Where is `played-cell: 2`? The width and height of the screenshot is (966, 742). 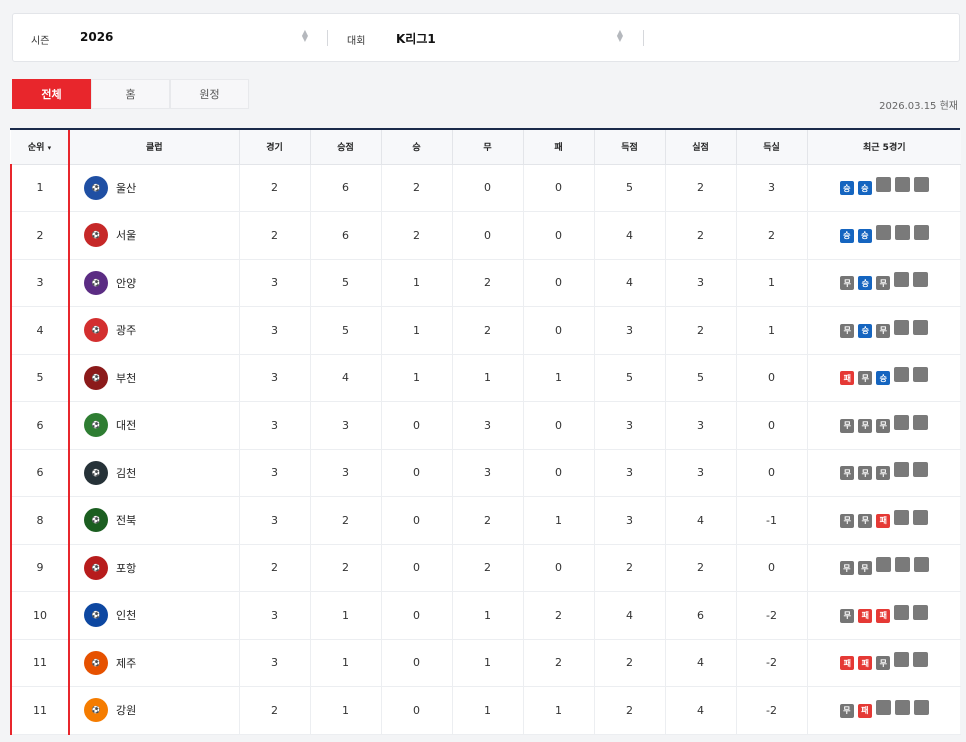 played-cell: 2 is located at coordinates (275, 235).